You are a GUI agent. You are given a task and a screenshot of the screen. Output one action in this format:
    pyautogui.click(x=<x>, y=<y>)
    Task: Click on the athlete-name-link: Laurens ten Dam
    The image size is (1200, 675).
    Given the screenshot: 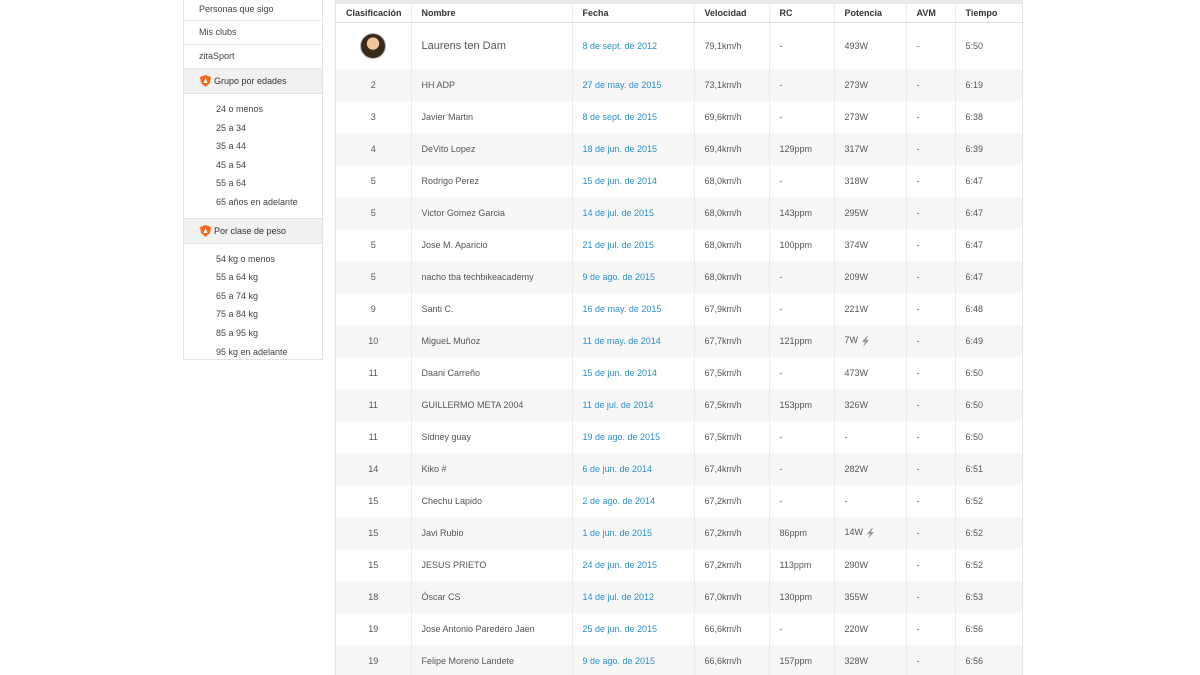 What is the action you would take?
    pyautogui.click(x=491, y=45)
    